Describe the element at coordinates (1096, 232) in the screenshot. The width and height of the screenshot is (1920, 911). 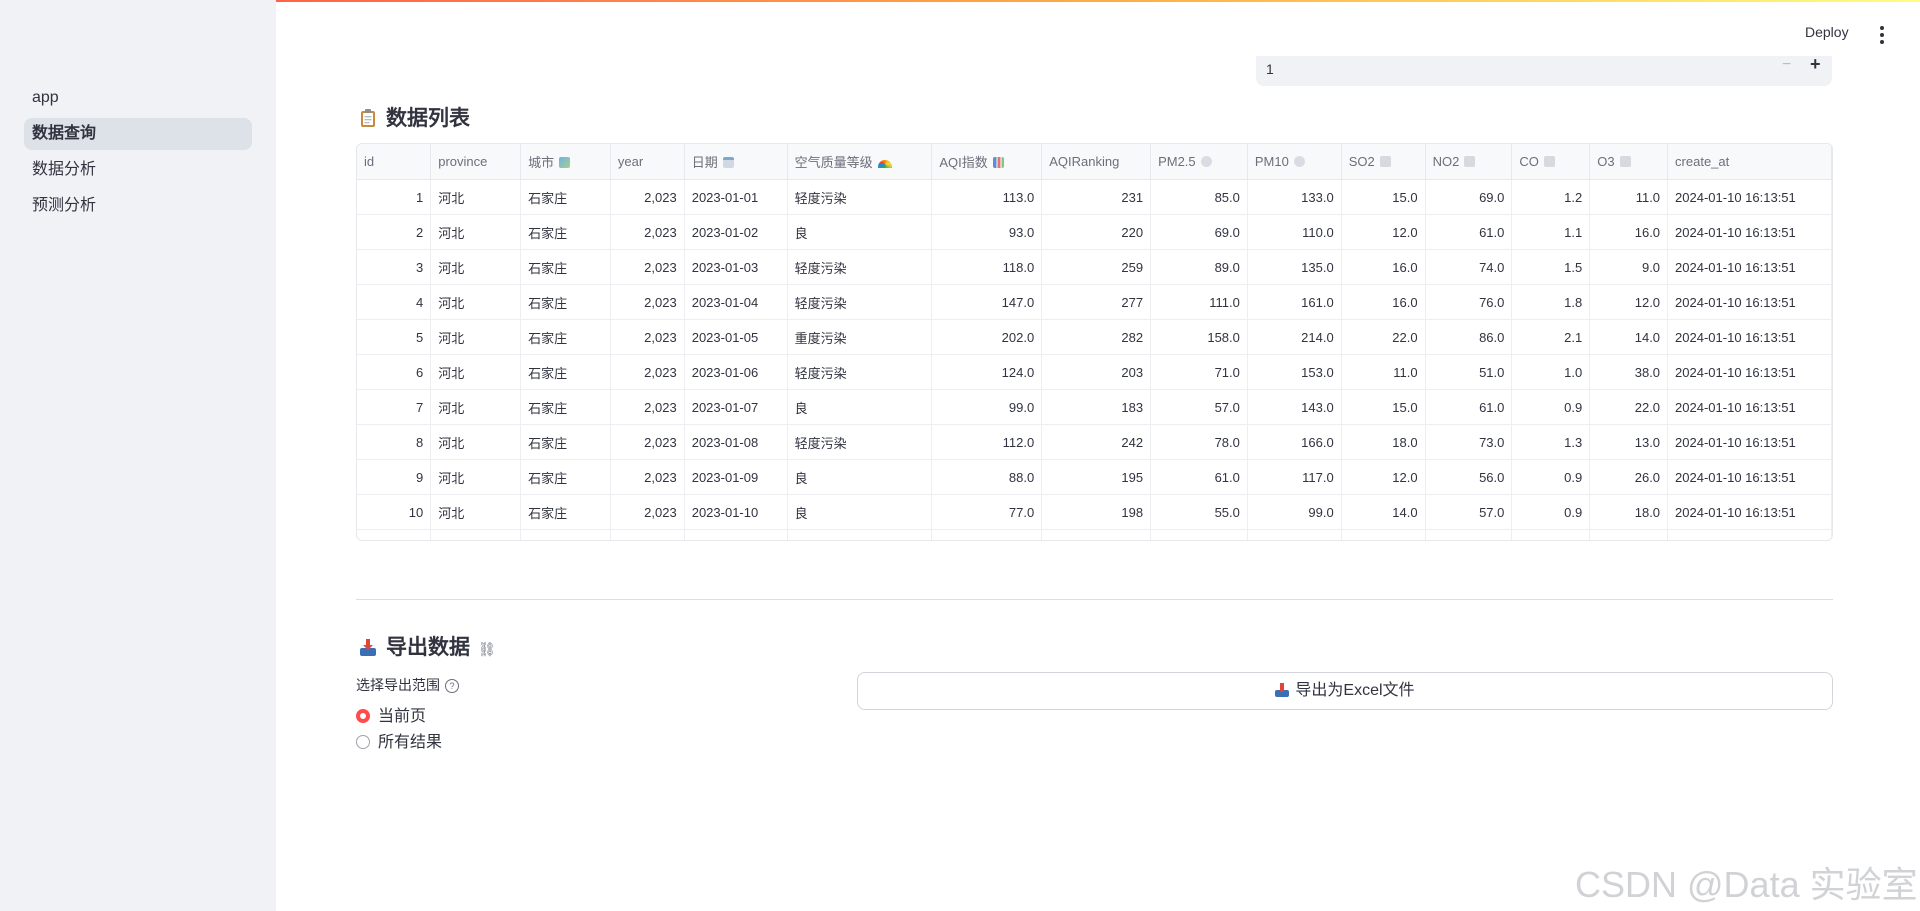
I see `table-cell: 220` at that location.